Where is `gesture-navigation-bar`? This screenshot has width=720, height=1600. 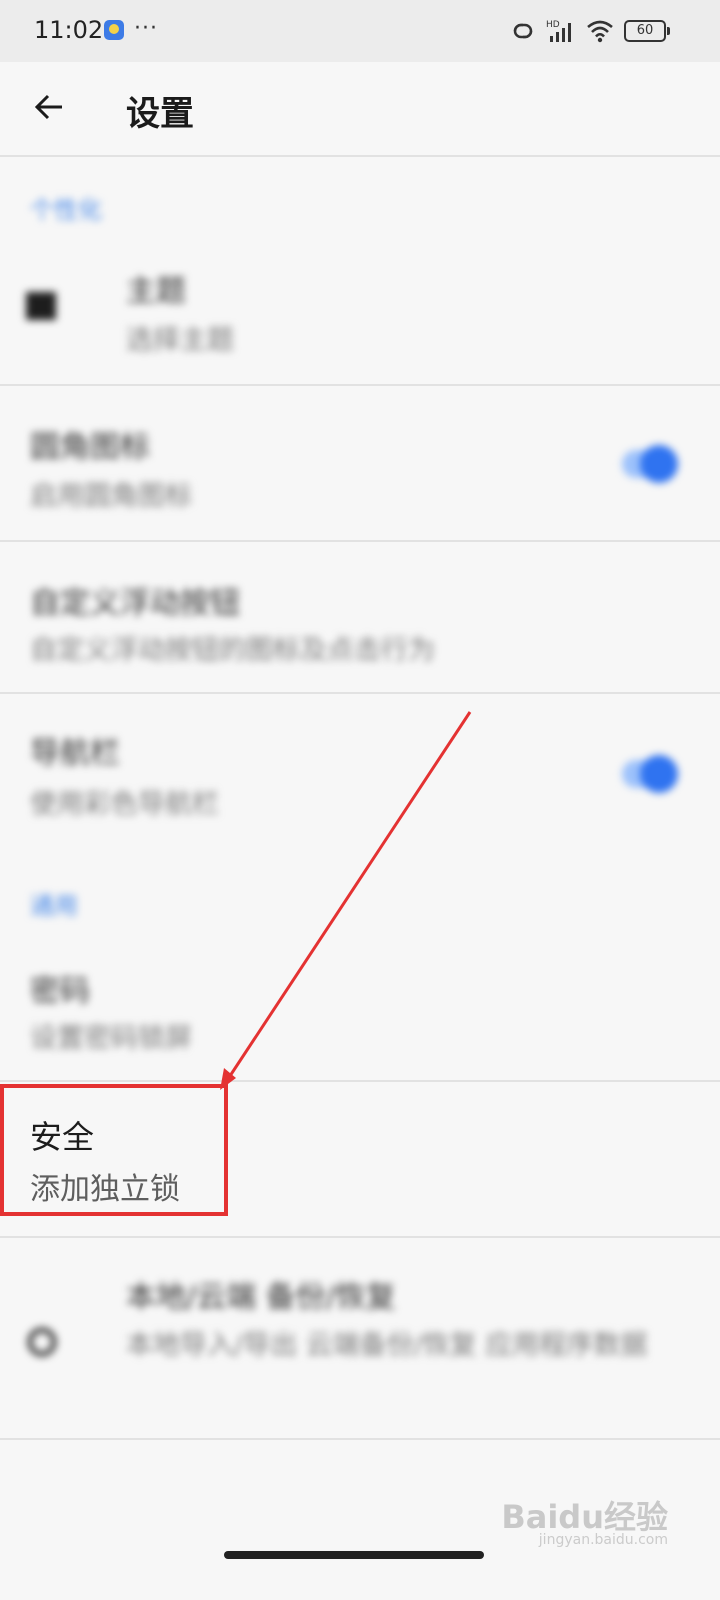 gesture-navigation-bar is located at coordinates (354, 1555).